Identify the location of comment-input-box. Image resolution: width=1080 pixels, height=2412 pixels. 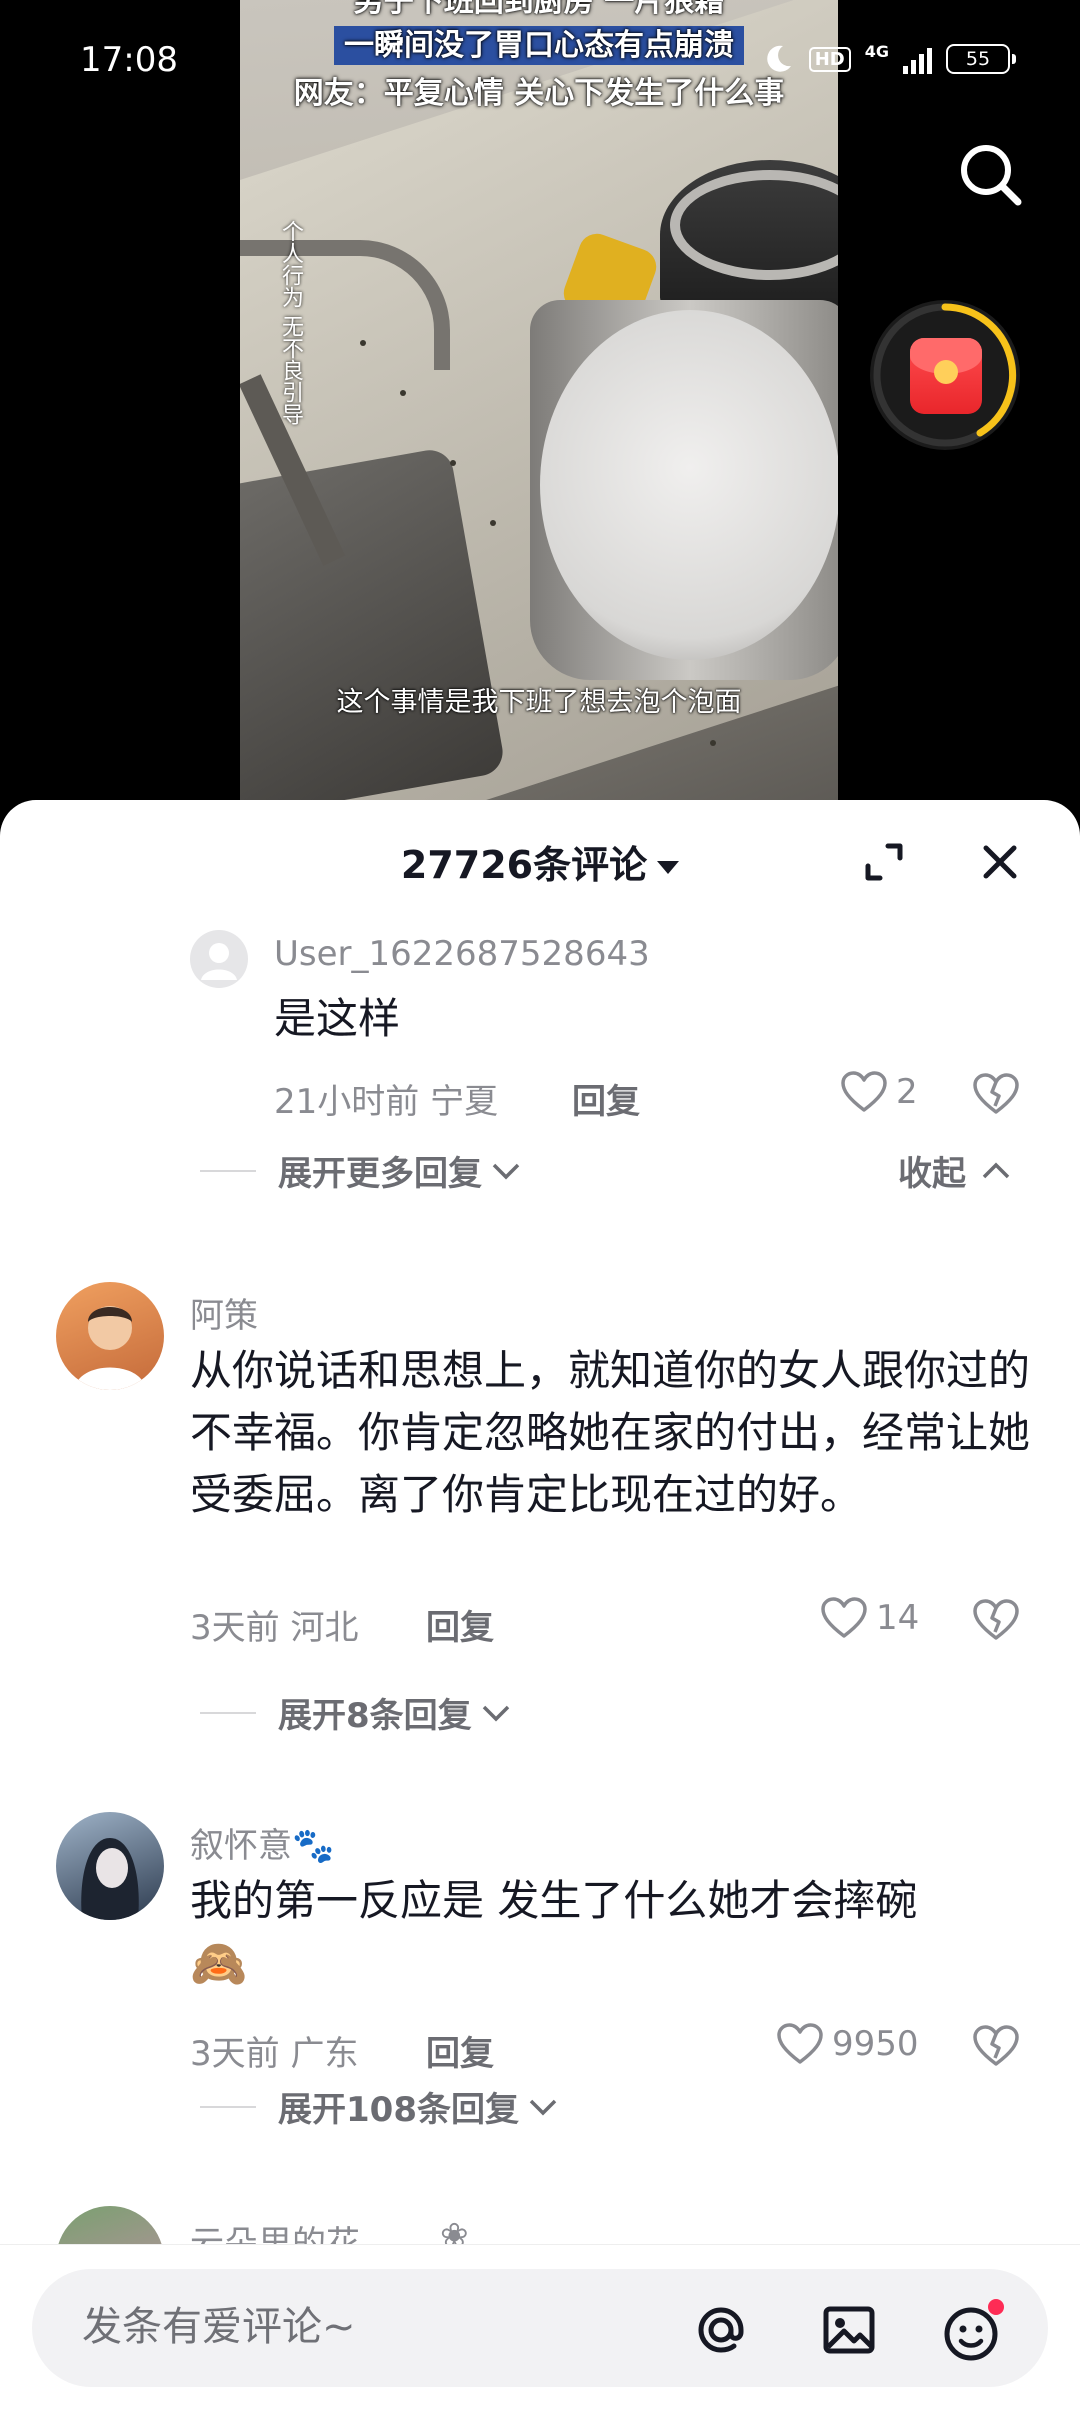
(540, 2328).